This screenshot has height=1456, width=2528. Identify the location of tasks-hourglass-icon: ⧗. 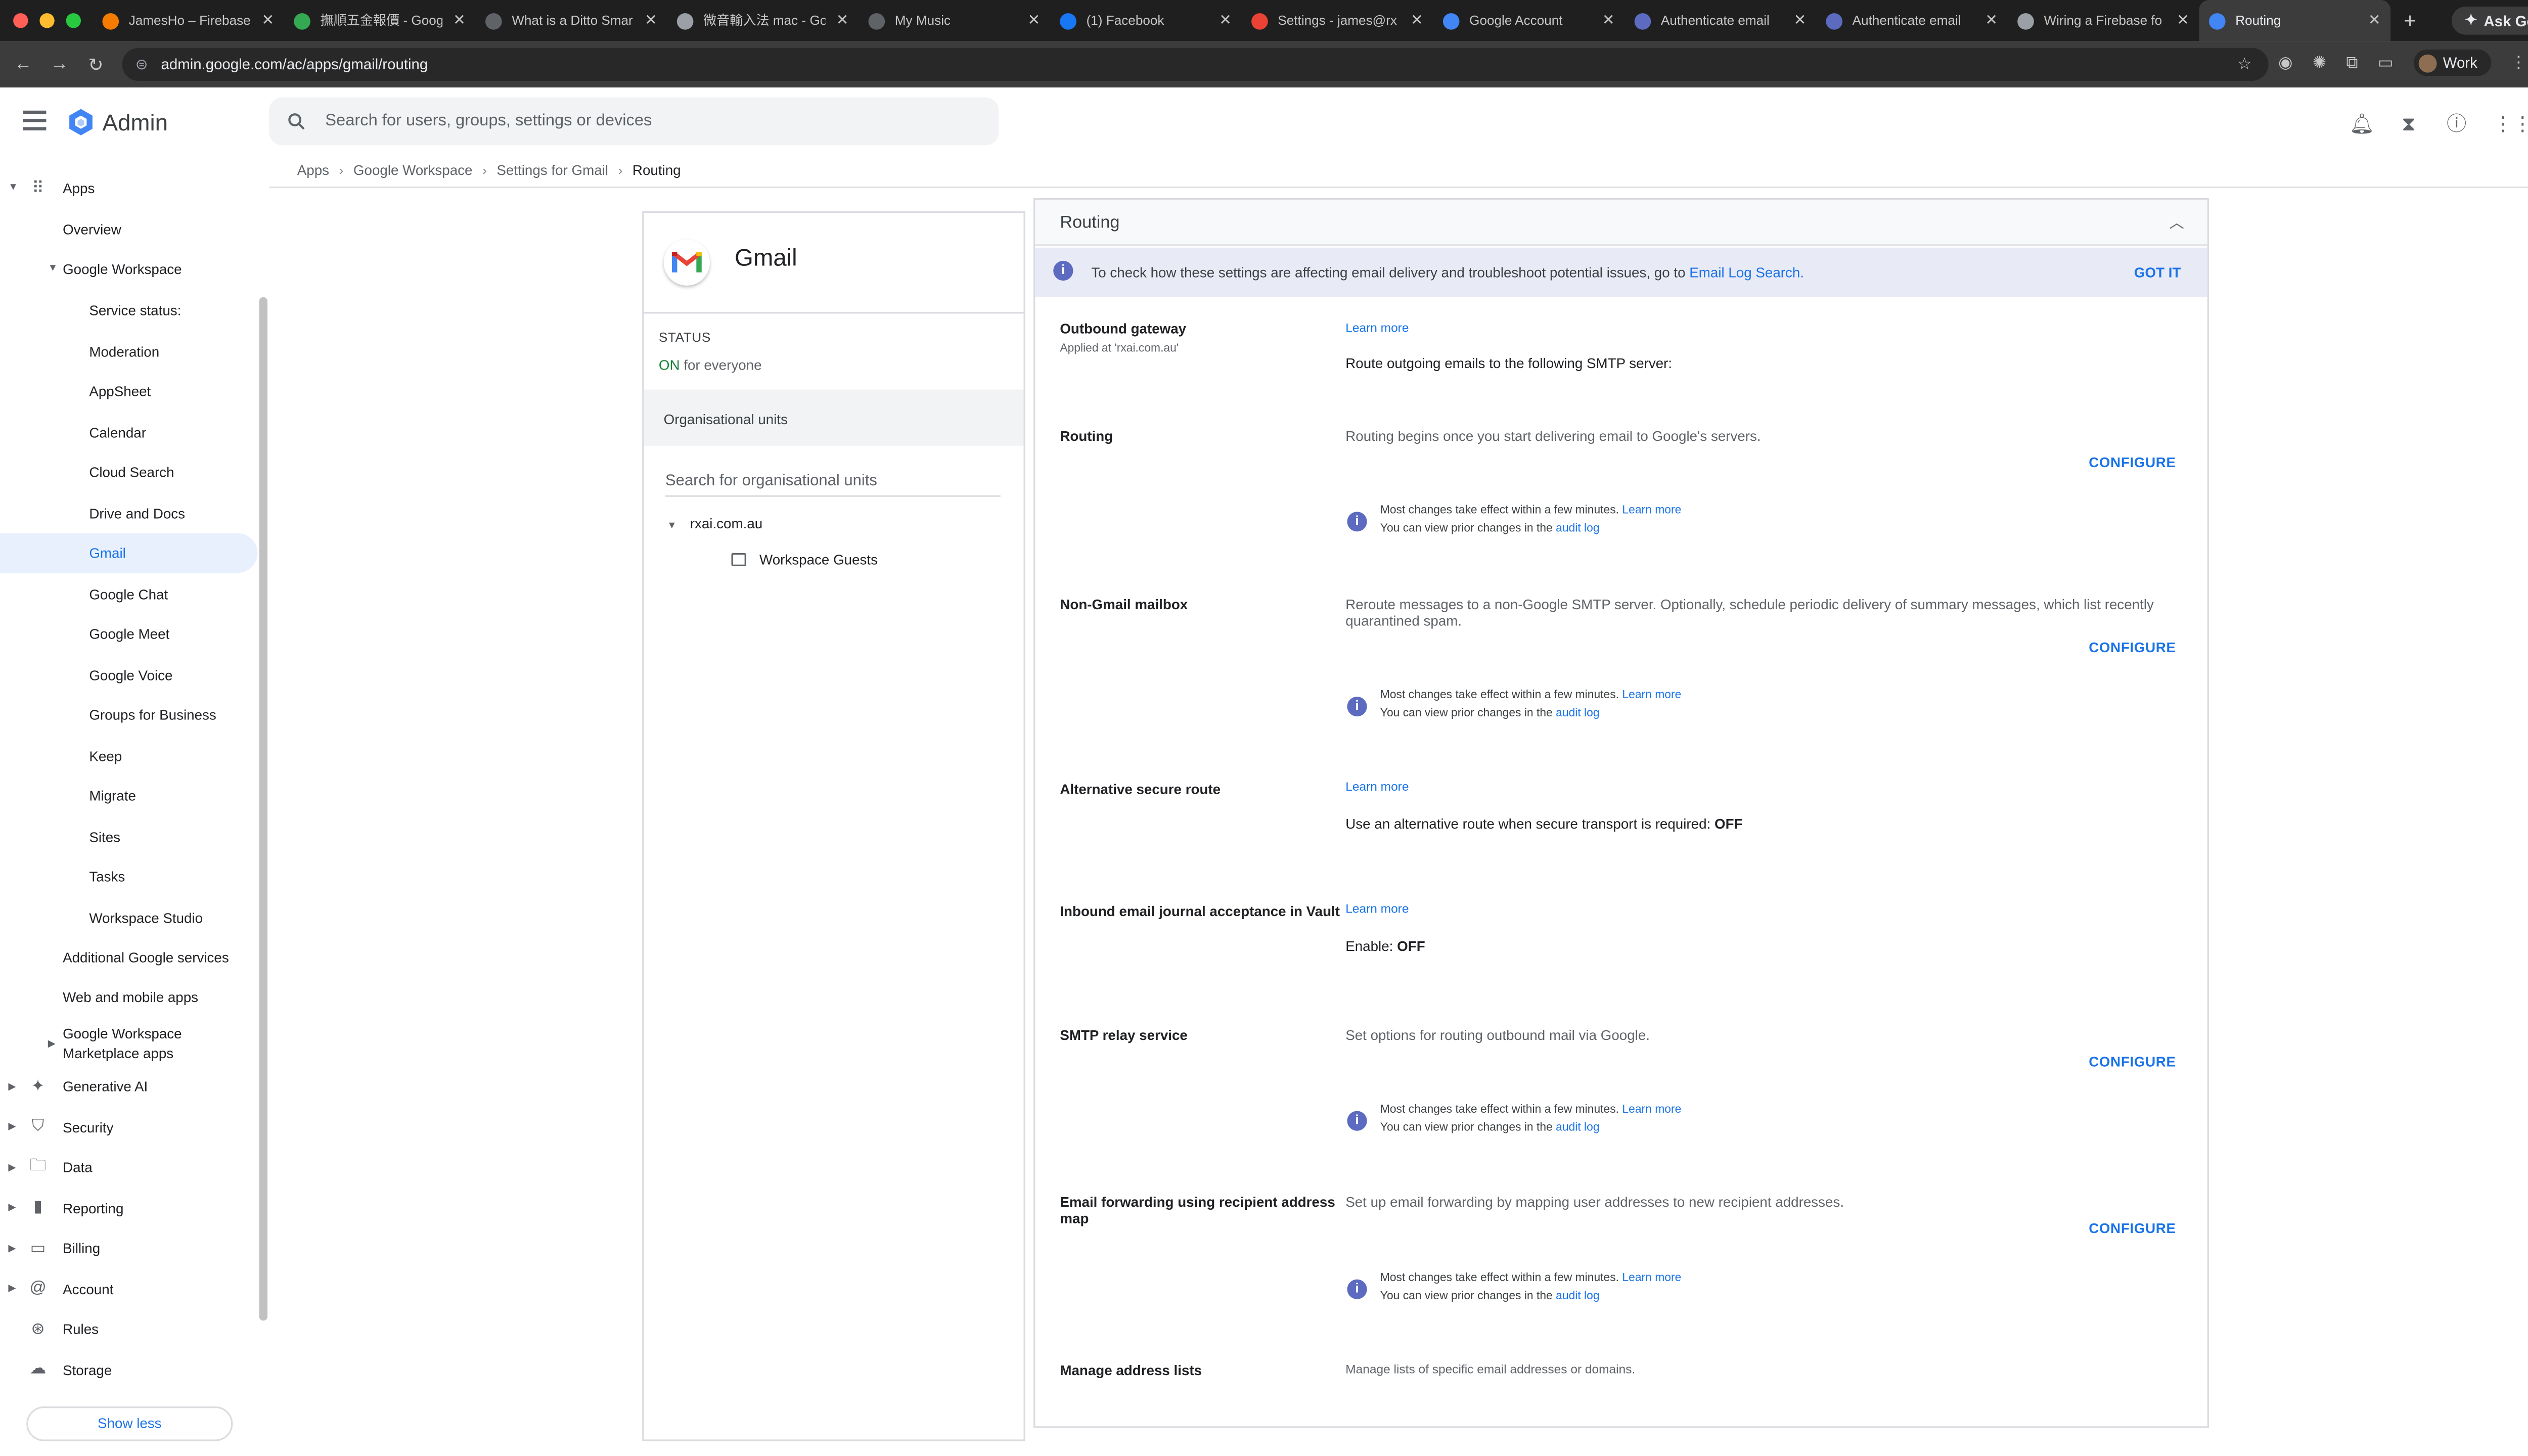
(2409, 123).